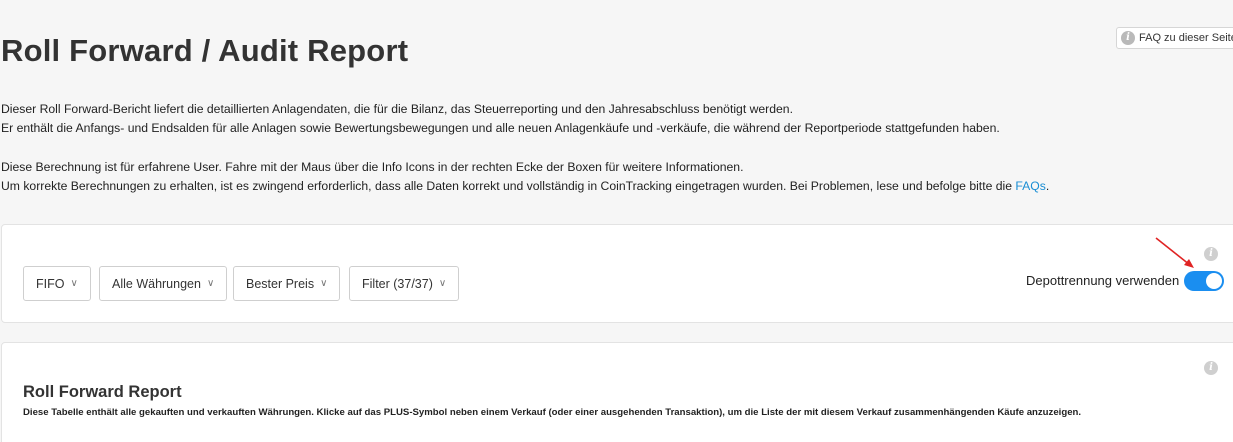 Image resolution: width=1233 pixels, height=442 pixels. I want to click on method-dropdown: FIFO ∨, so click(57, 283).